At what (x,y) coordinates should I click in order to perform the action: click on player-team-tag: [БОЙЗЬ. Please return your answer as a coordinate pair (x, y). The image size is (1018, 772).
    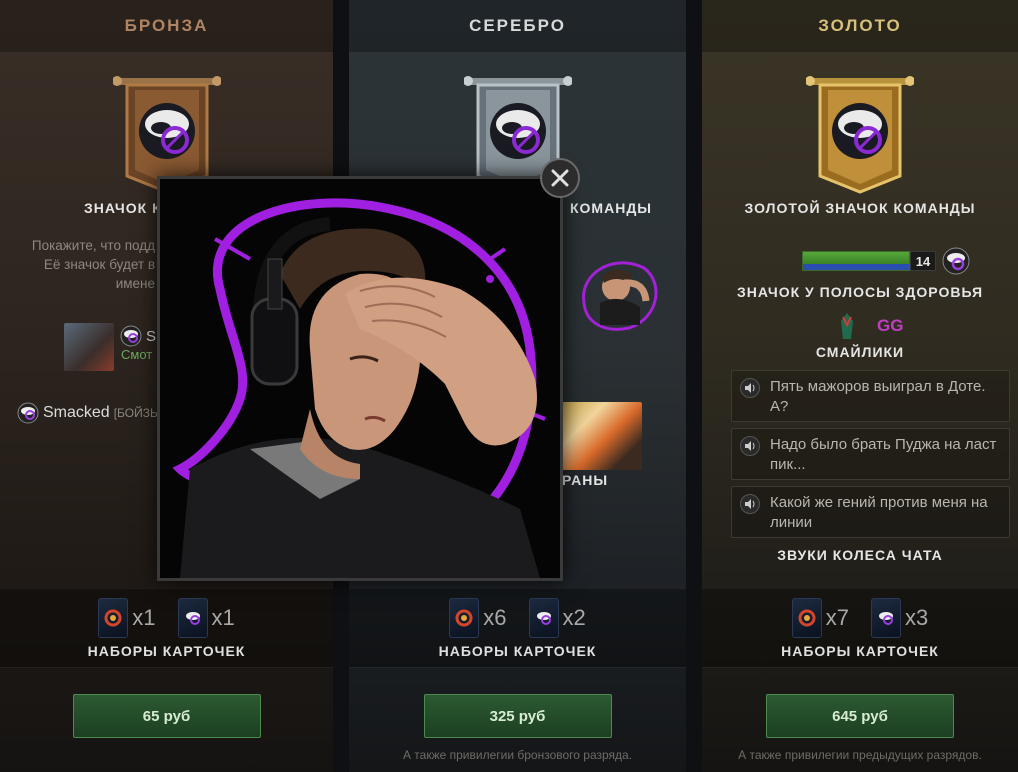
    Looking at the image, I should click on (135, 413).